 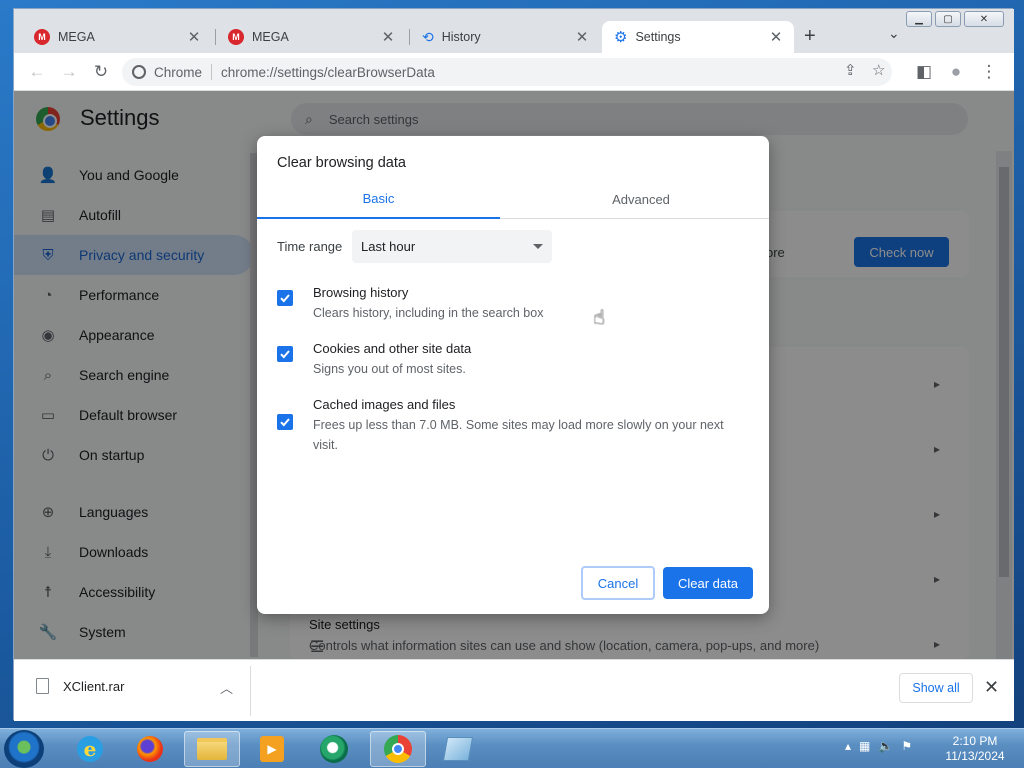 What do you see at coordinates (621, 37) in the screenshot?
I see `gear-icon: ⚙` at bounding box center [621, 37].